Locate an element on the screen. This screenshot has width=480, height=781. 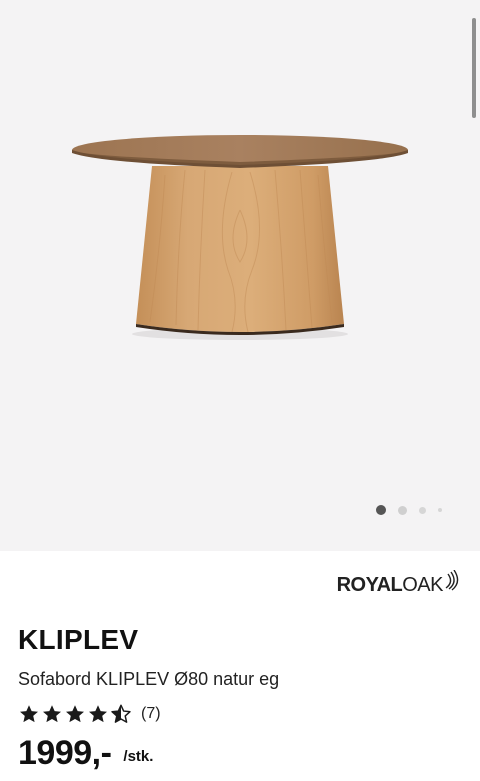
brand-arcs-icon is located at coordinates (452, 580).